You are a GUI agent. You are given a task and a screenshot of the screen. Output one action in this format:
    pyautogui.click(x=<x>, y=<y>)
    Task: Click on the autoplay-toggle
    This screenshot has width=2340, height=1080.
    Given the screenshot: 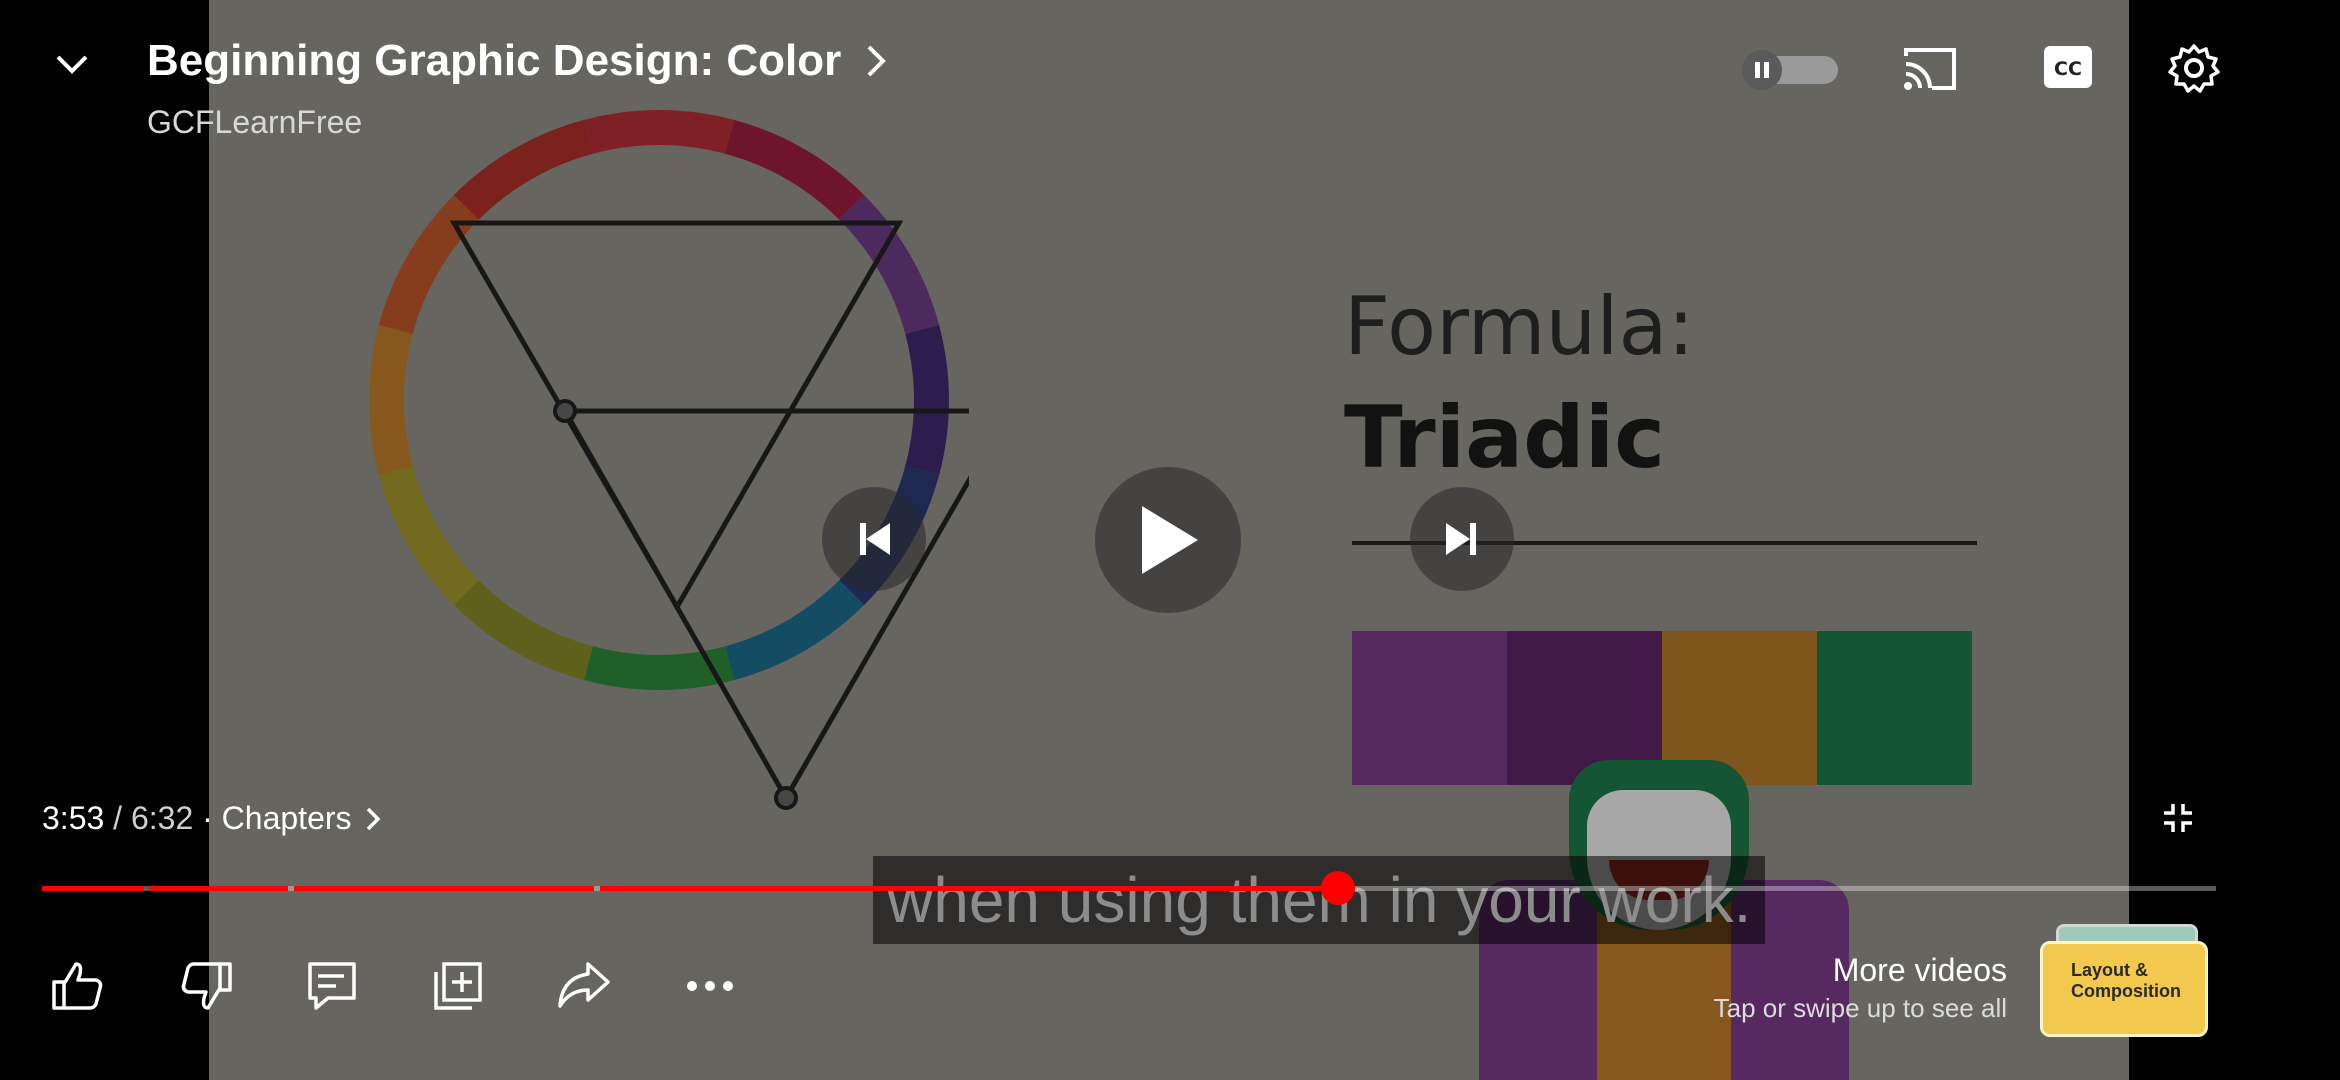 What is the action you would take?
    pyautogui.click(x=1790, y=70)
    